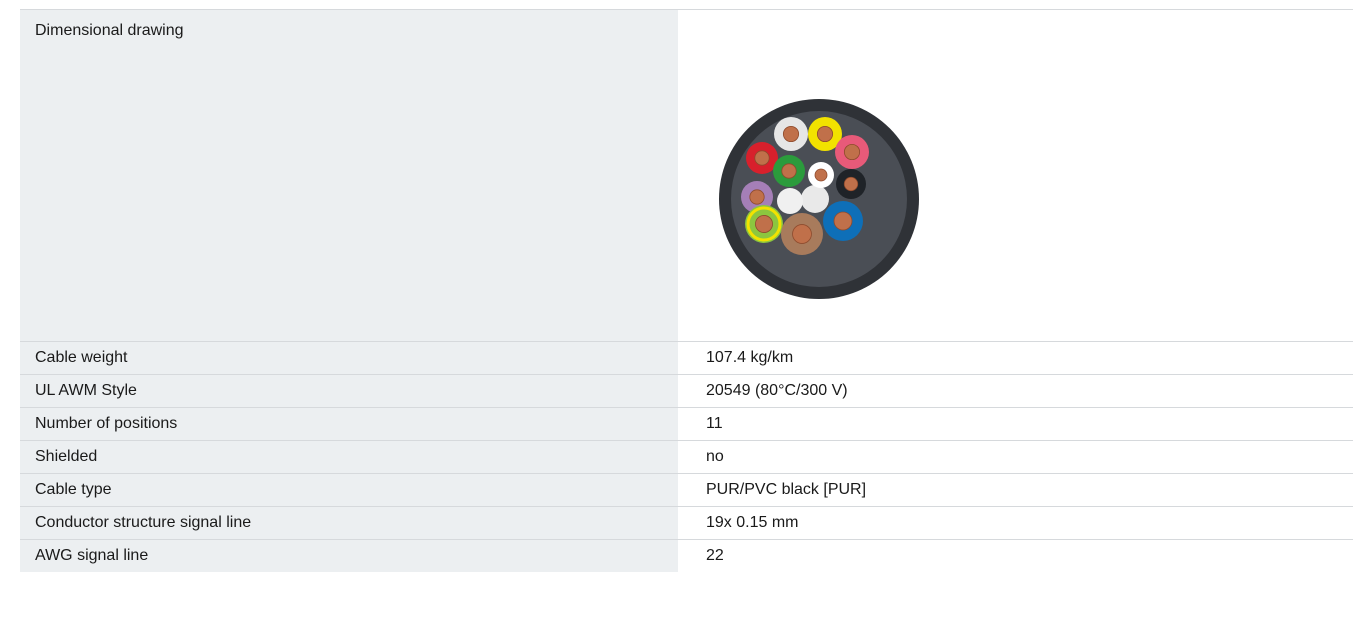 This screenshot has height=617, width=1353. What do you see at coordinates (349, 490) in the screenshot?
I see `property-label: Cable type` at bounding box center [349, 490].